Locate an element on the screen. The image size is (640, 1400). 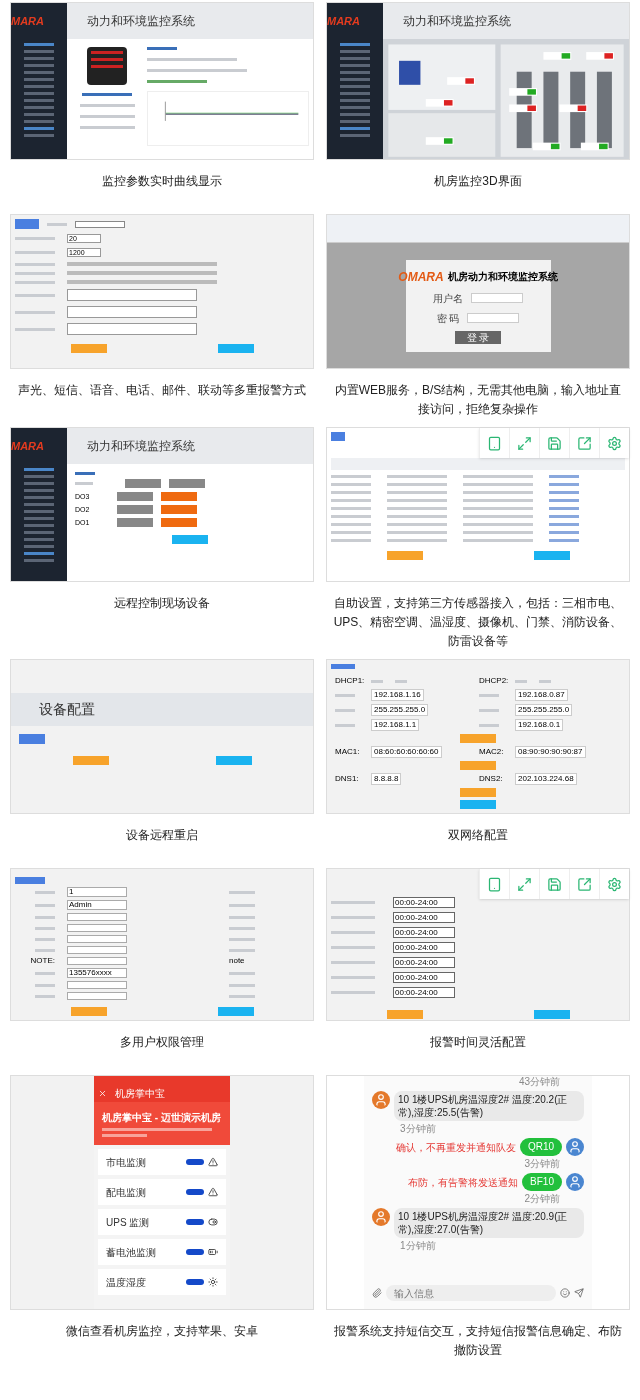
input-field: 192.168.0.87 is located at coordinates (541, 695).